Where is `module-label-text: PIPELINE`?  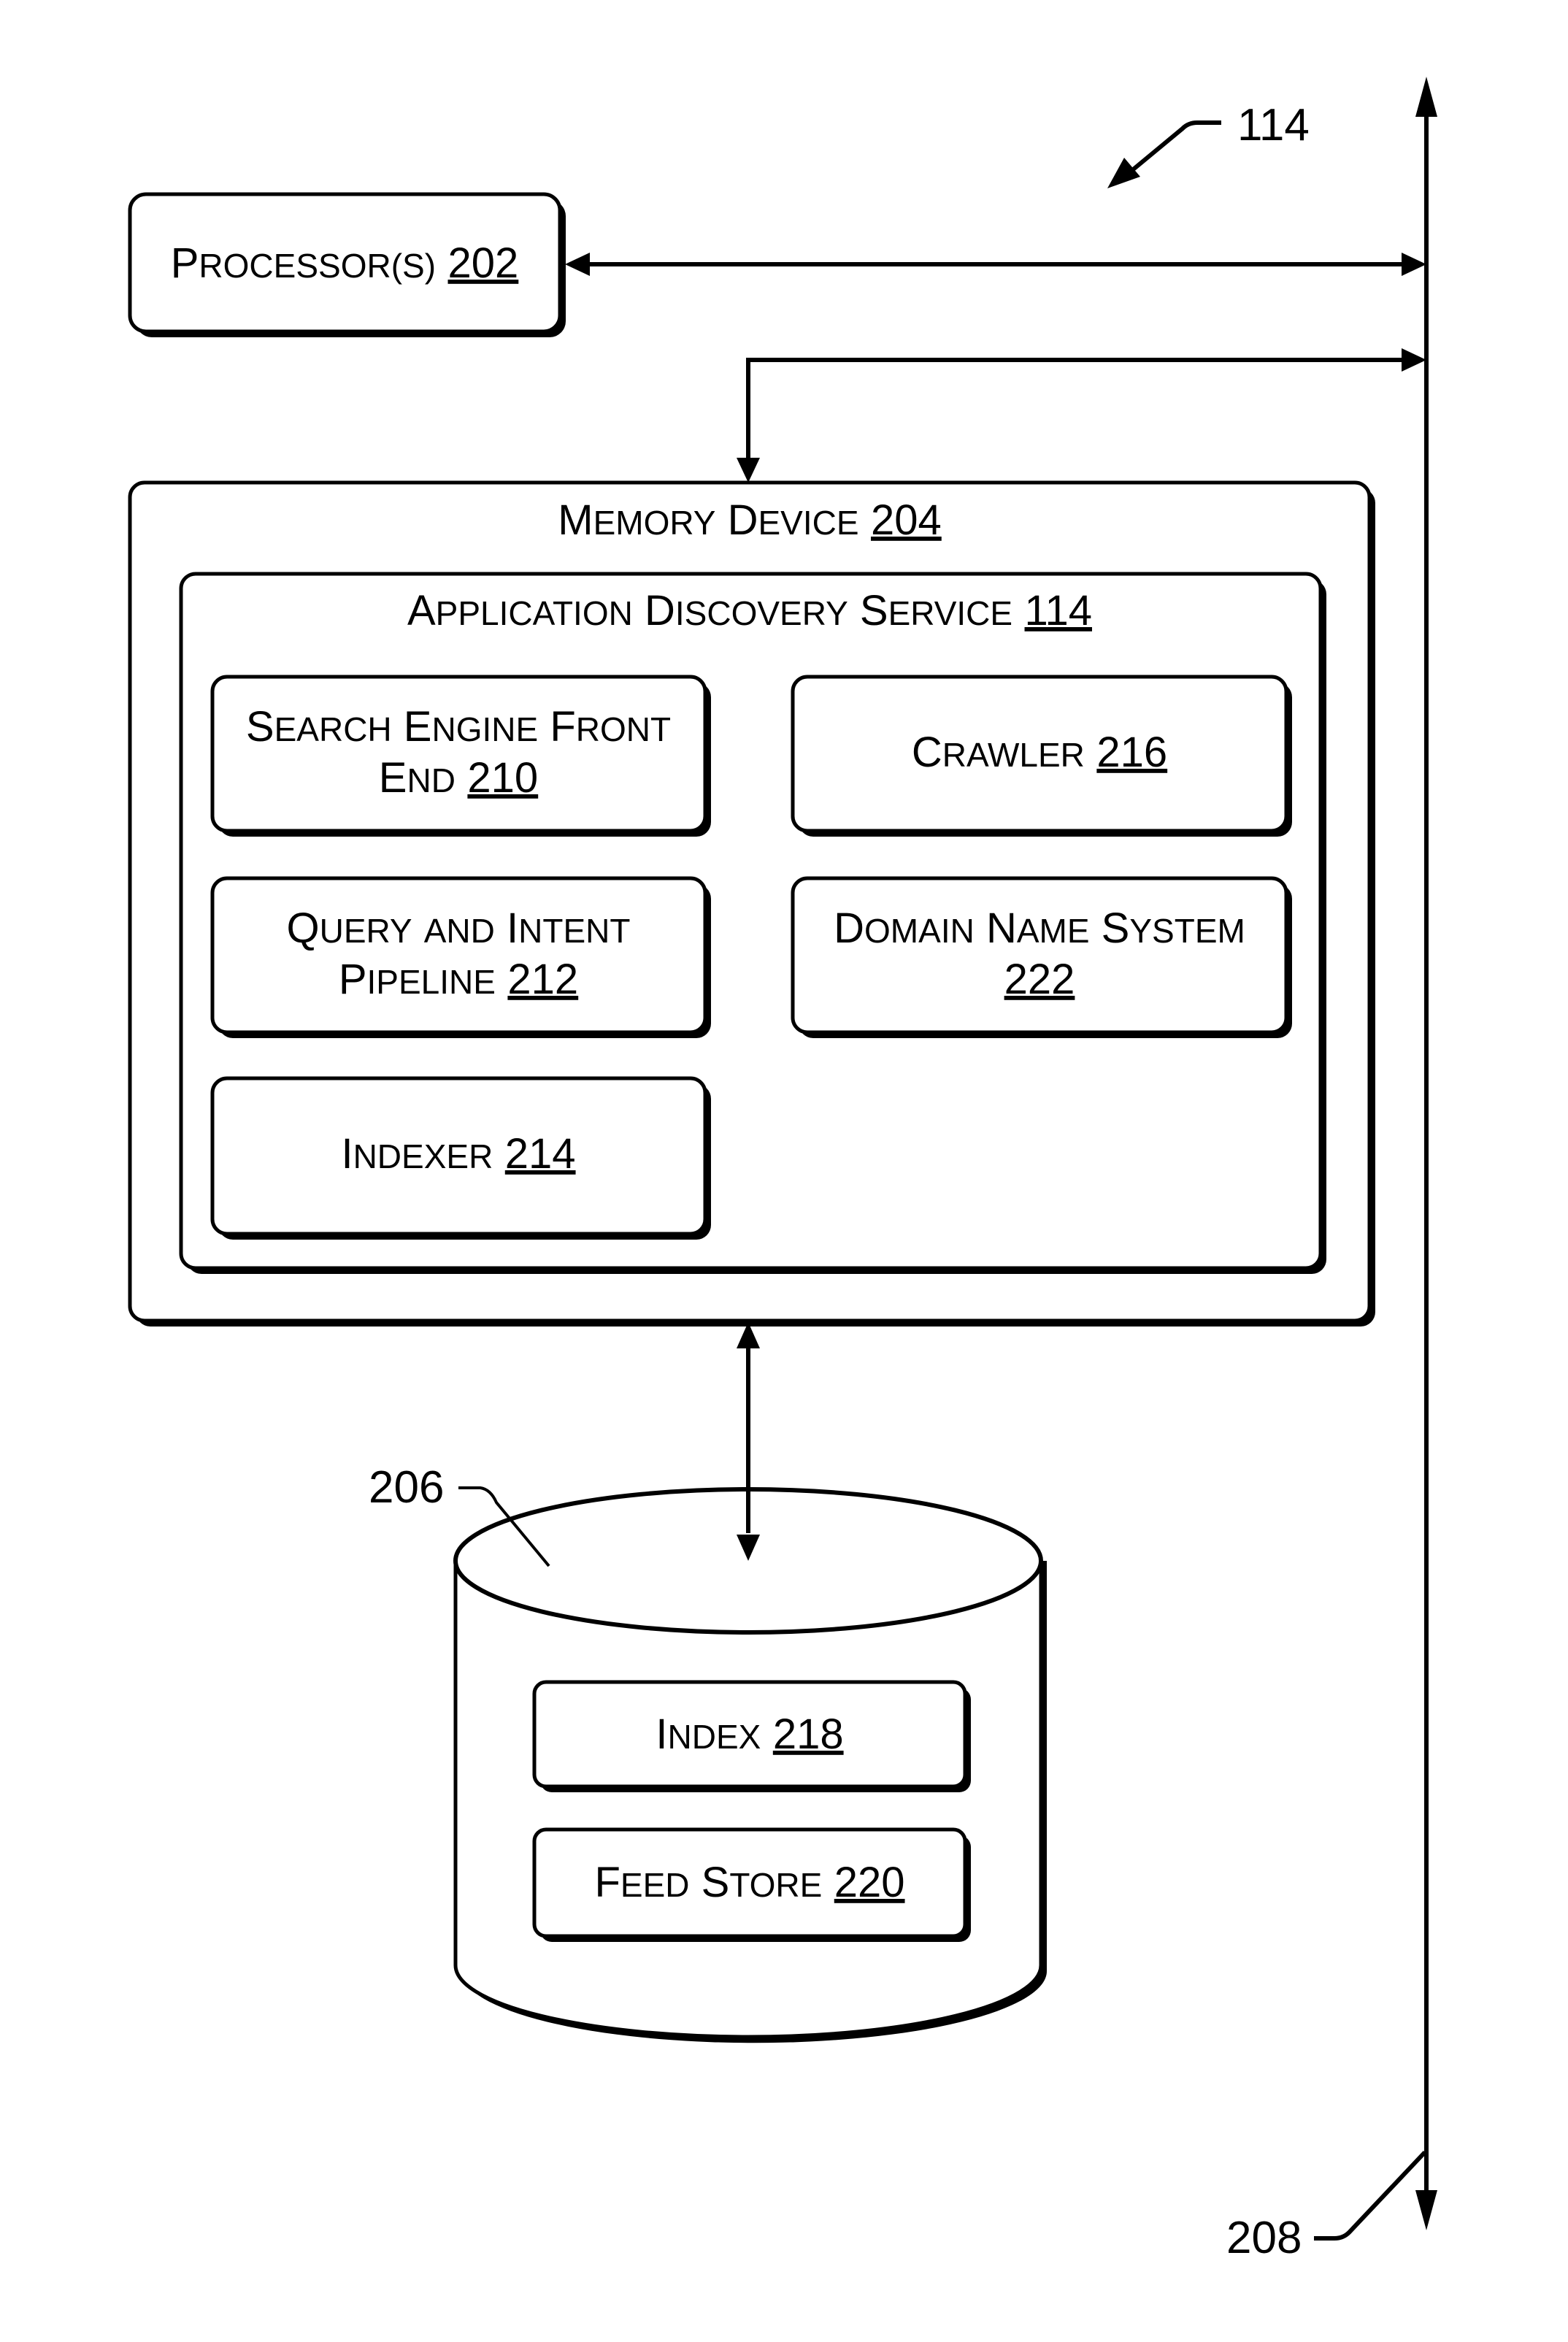
module-label-text: PIPELINE is located at coordinates (418, 979).